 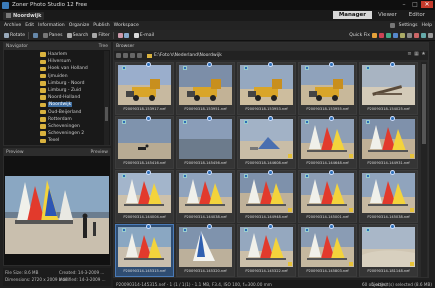 I want to click on search-button: Search, so click(x=77, y=35).